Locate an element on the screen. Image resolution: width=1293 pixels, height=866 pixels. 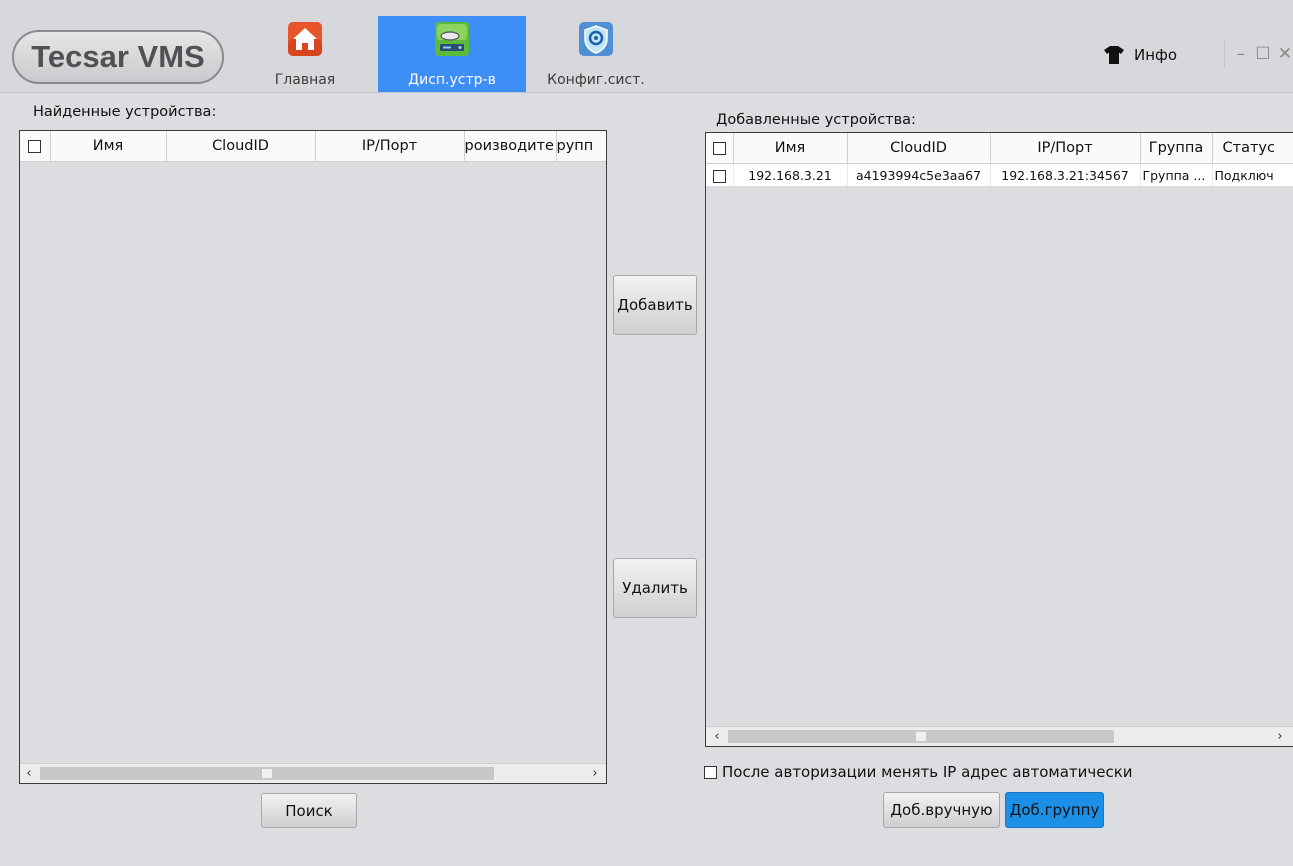
added-devices-header-row: Имя CloudID IP/Порт Группа Статус is located at coordinates (999, 148).